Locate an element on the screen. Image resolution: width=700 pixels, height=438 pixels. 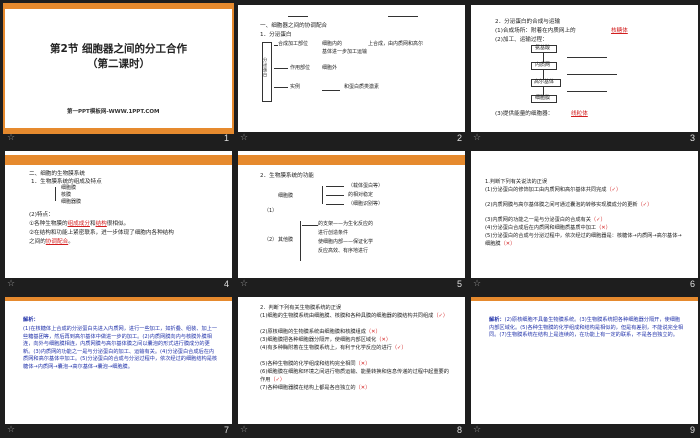
slide-3-s1-answer: 核糖体 is located at coordinates (619, 31).